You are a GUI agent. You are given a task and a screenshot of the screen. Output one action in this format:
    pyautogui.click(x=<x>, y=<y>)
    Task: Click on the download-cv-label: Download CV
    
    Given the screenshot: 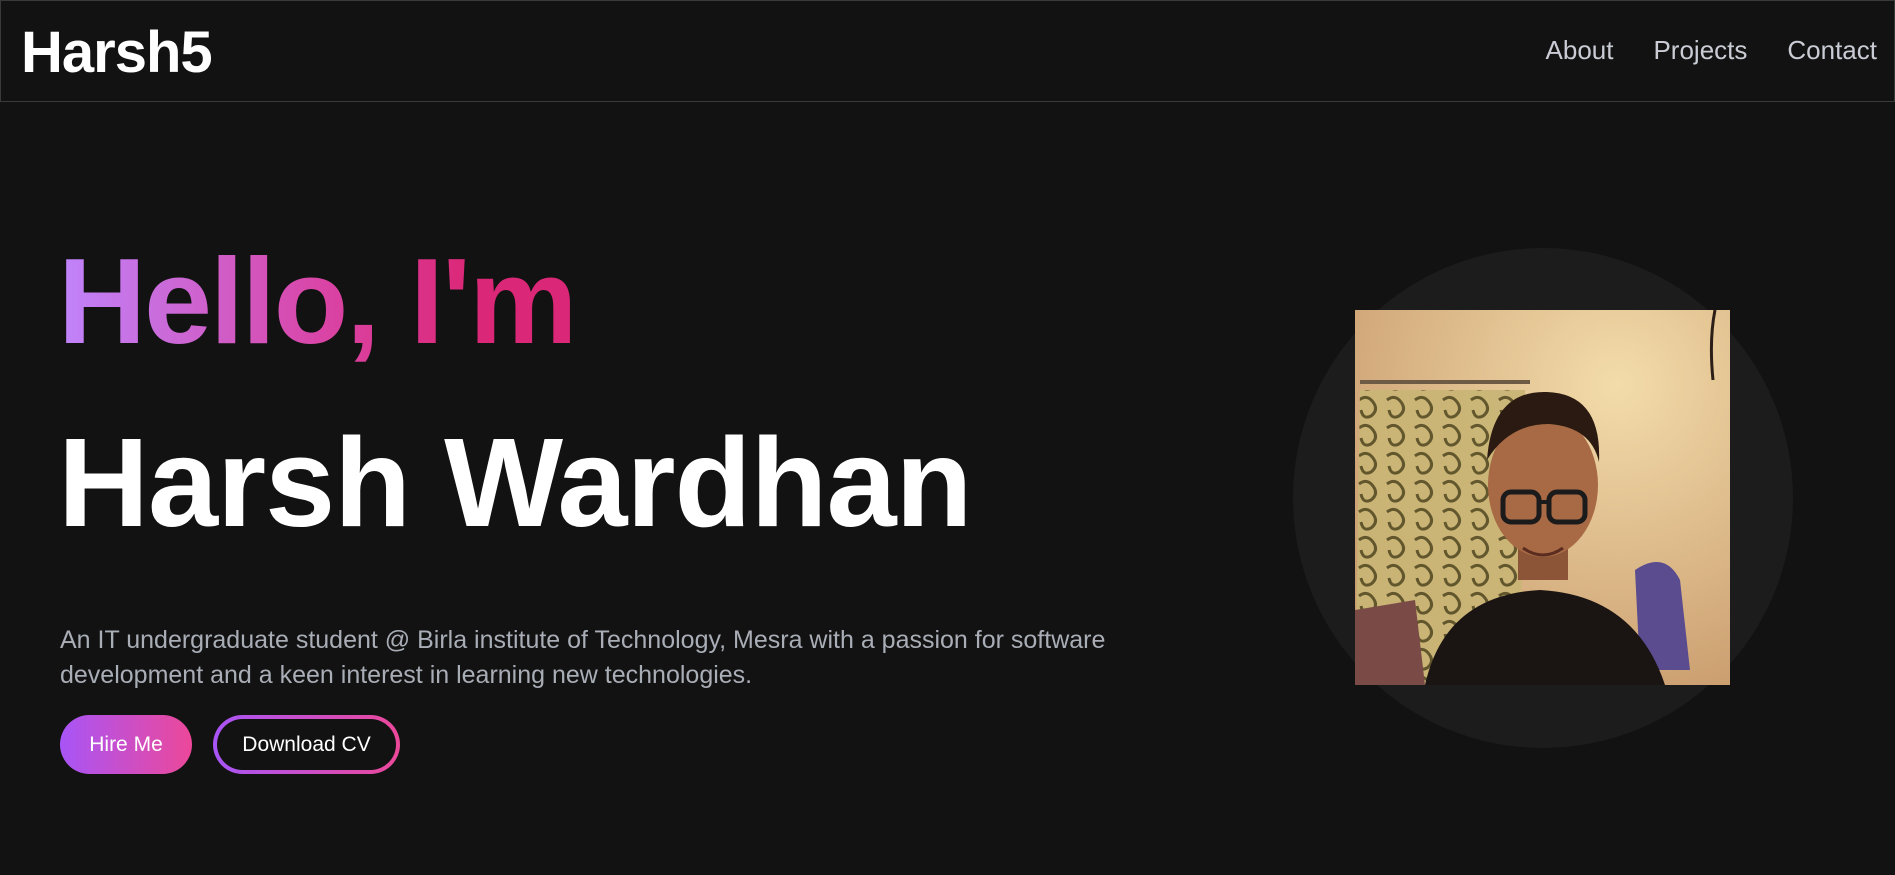 What is the action you would take?
    pyautogui.click(x=306, y=744)
    